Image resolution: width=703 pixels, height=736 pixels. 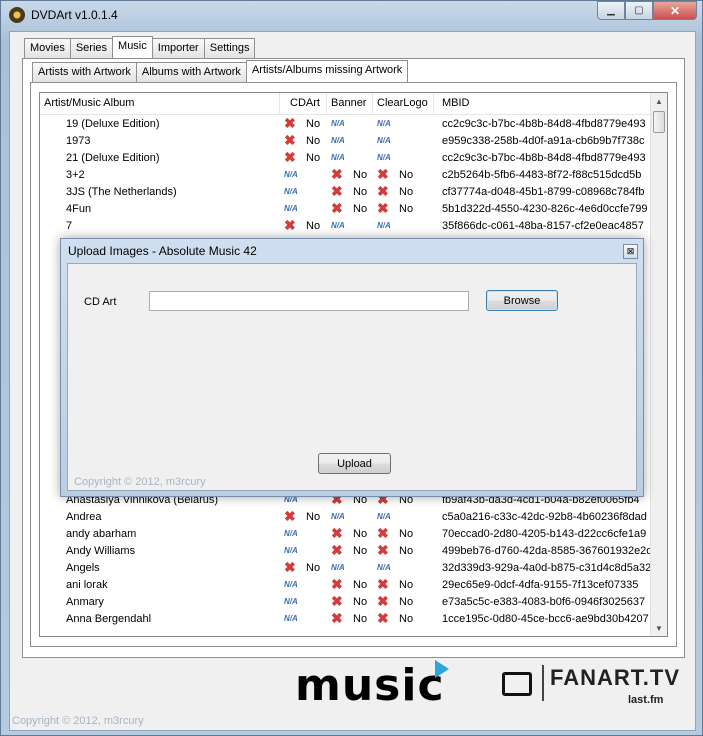 I want to click on scroll-thumb, so click(x=659, y=122).